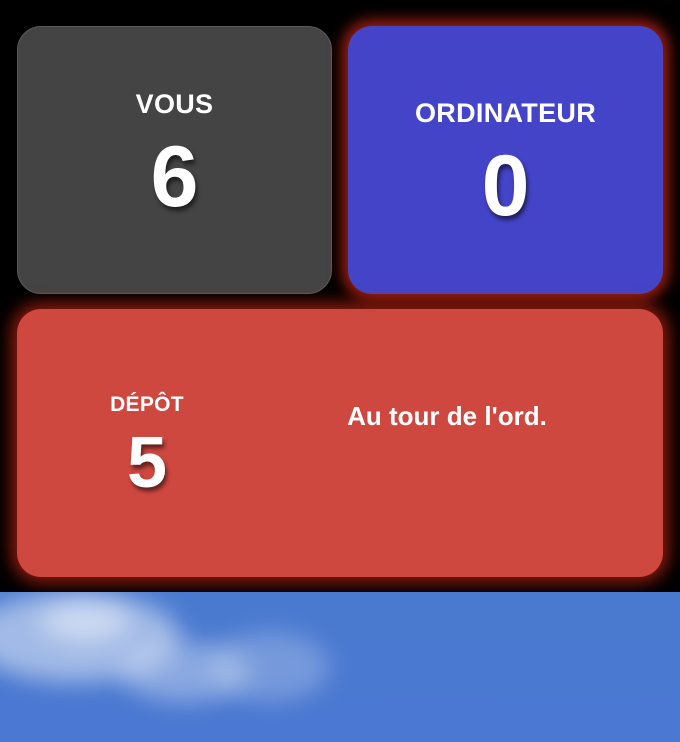 This screenshot has height=742, width=680. Describe the element at coordinates (447, 416) in the screenshot. I see `turn-status-message: Au tour de l'ord.` at that location.